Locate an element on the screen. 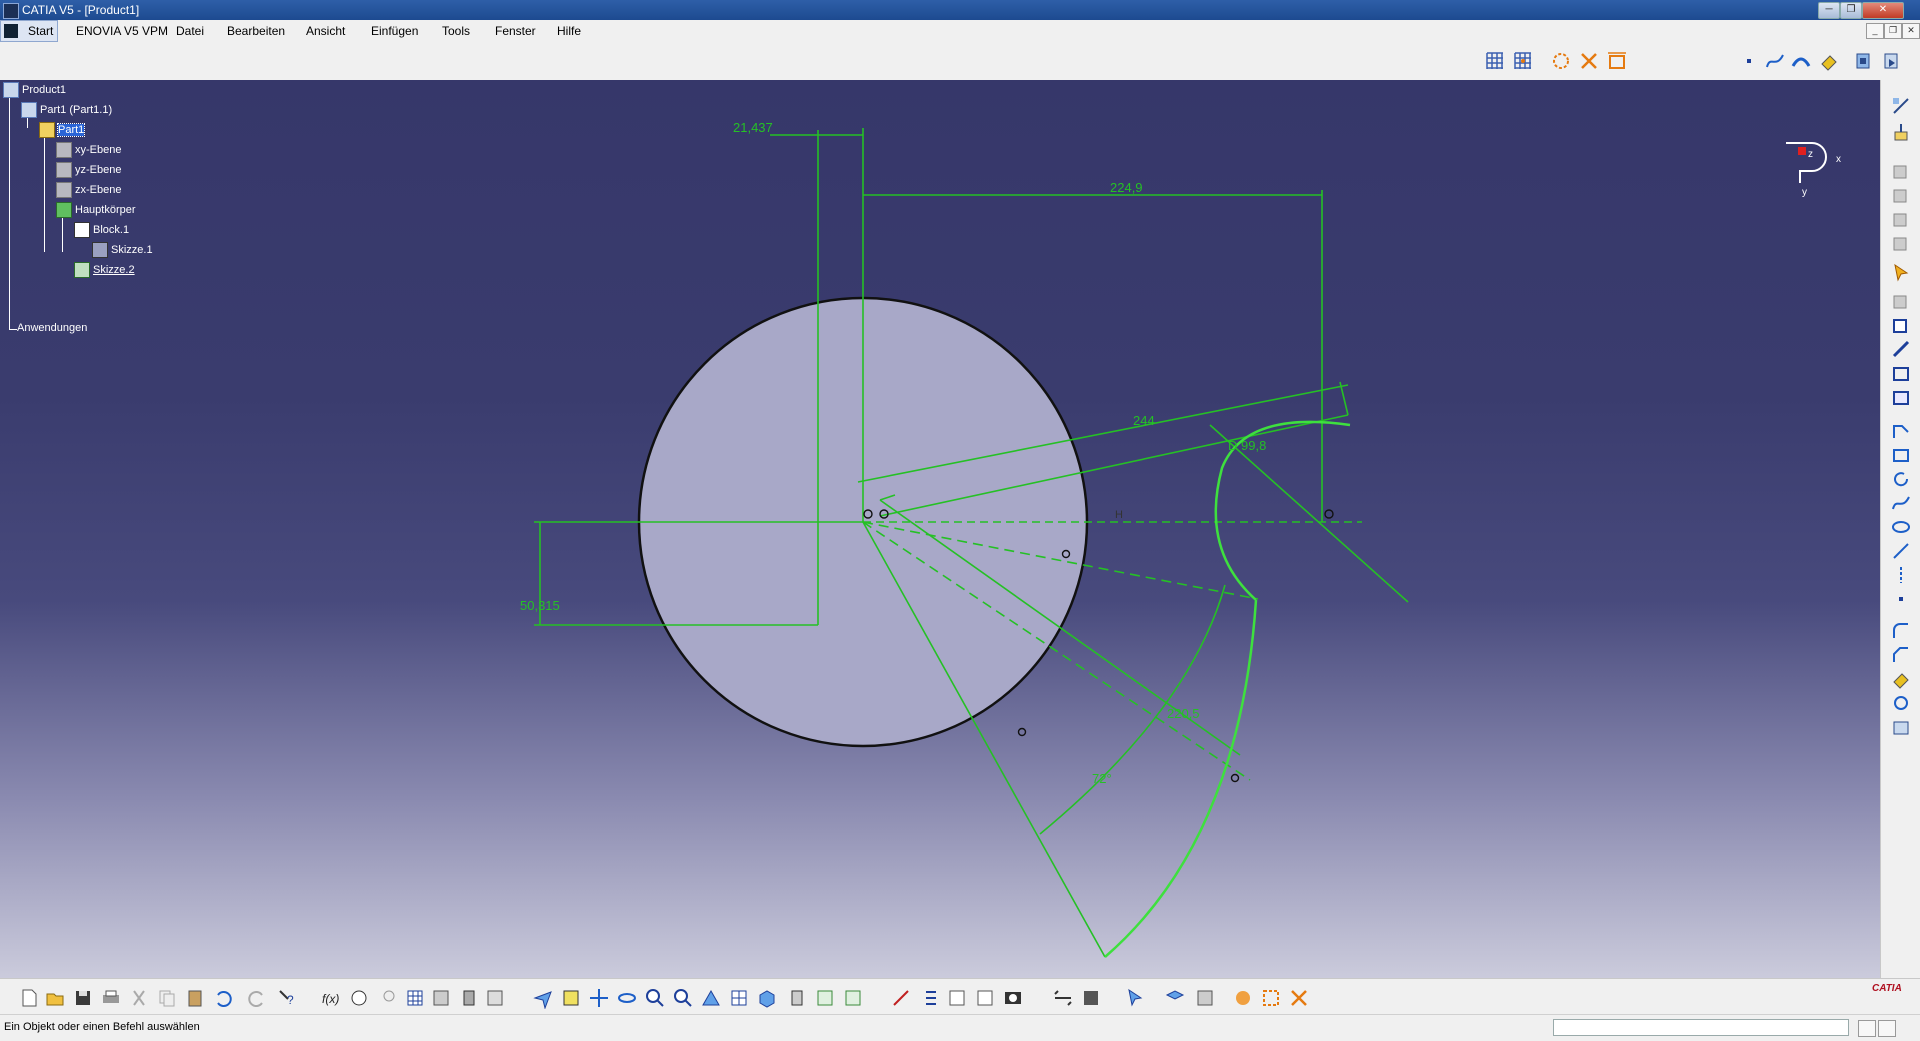  design-table-icon is located at coordinates (469, 998).